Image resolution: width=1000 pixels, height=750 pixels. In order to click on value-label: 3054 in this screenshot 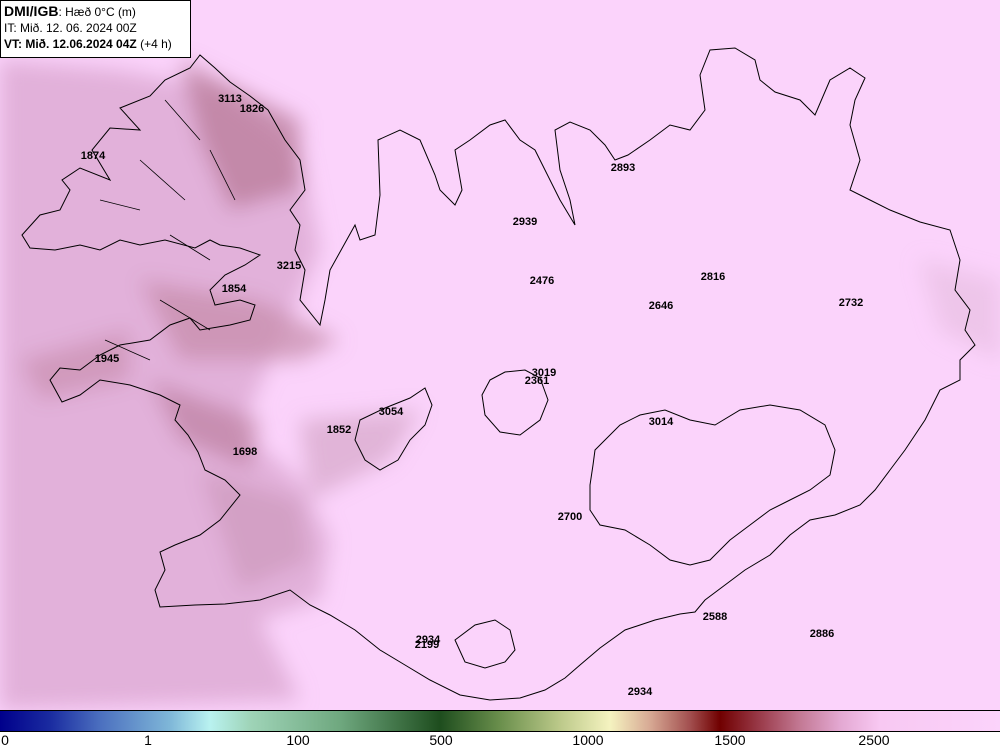, I will do `click(391, 412)`.